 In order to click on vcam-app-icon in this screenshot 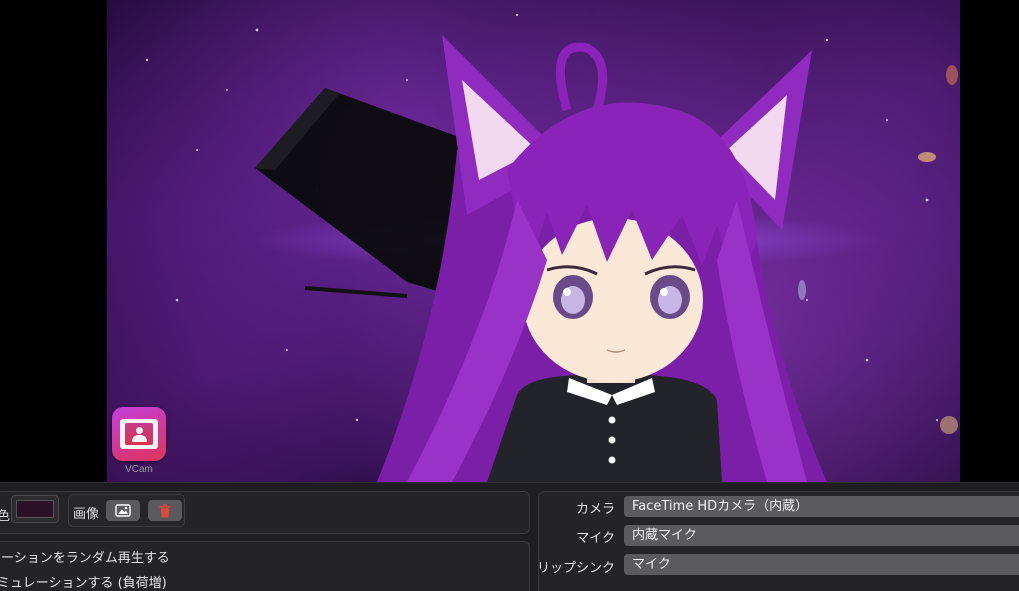, I will do `click(139, 434)`.